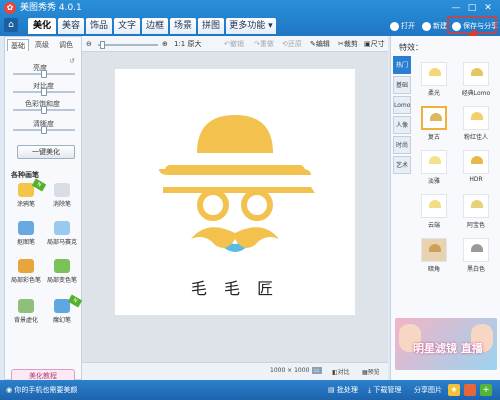  Describe the element at coordinates (434, 169) in the screenshot. I see `effect-elegant: 淡雅` at that location.